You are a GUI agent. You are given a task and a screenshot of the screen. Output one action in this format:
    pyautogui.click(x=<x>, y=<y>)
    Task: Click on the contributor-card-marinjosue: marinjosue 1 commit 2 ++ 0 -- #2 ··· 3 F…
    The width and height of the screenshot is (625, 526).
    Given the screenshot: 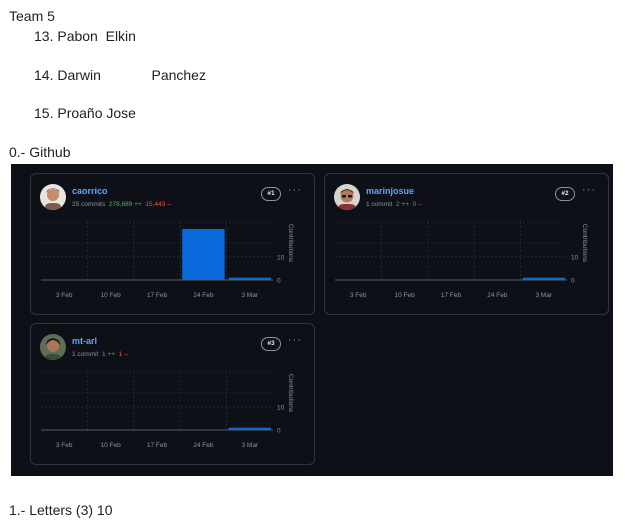 What is the action you would take?
    pyautogui.click(x=466, y=244)
    